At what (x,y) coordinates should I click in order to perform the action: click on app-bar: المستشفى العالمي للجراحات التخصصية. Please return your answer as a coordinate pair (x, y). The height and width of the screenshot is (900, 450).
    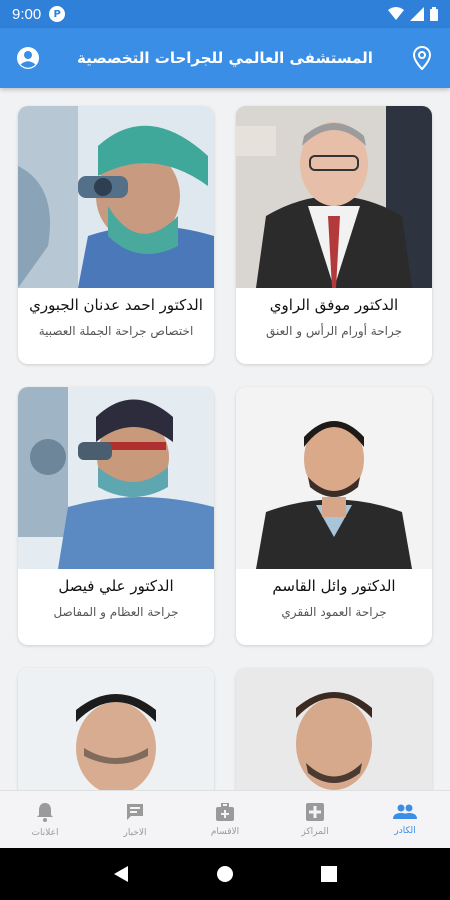
    Looking at the image, I should click on (225, 58).